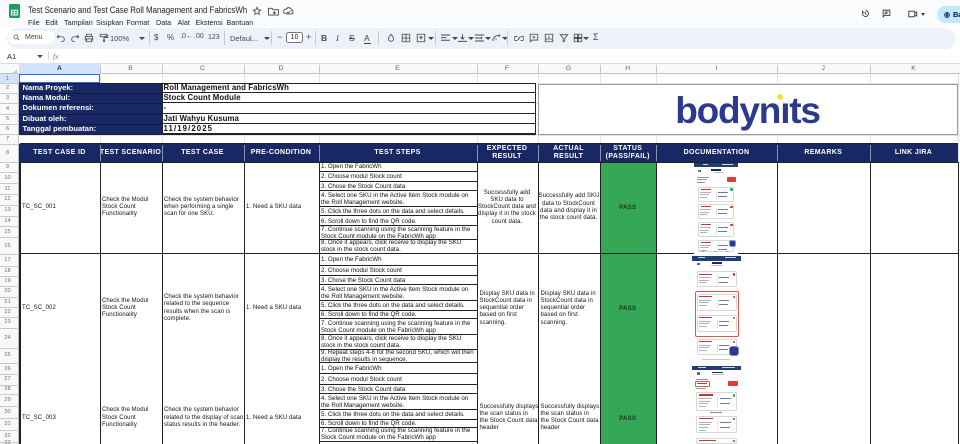 This screenshot has height=444, width=960. What do you see at coordinates (495, 38) in the screenshot?
I see `svg-text: A` at bounding box center [495, 38].